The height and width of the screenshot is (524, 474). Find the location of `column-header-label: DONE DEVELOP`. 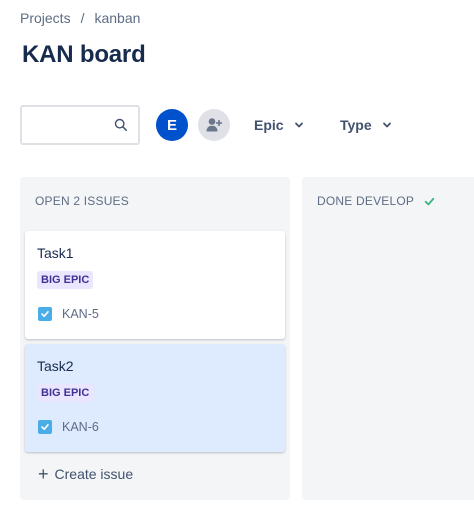

column-header-label: DONE DEVELOP is located at coordinates (366, 201).